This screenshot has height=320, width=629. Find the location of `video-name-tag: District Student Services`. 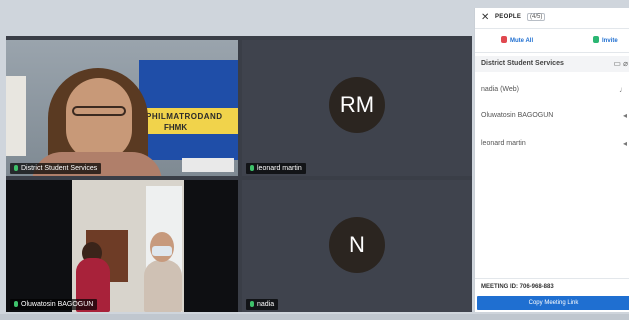

video-name-tag: District Student Services is located at coordinates (56, 168).